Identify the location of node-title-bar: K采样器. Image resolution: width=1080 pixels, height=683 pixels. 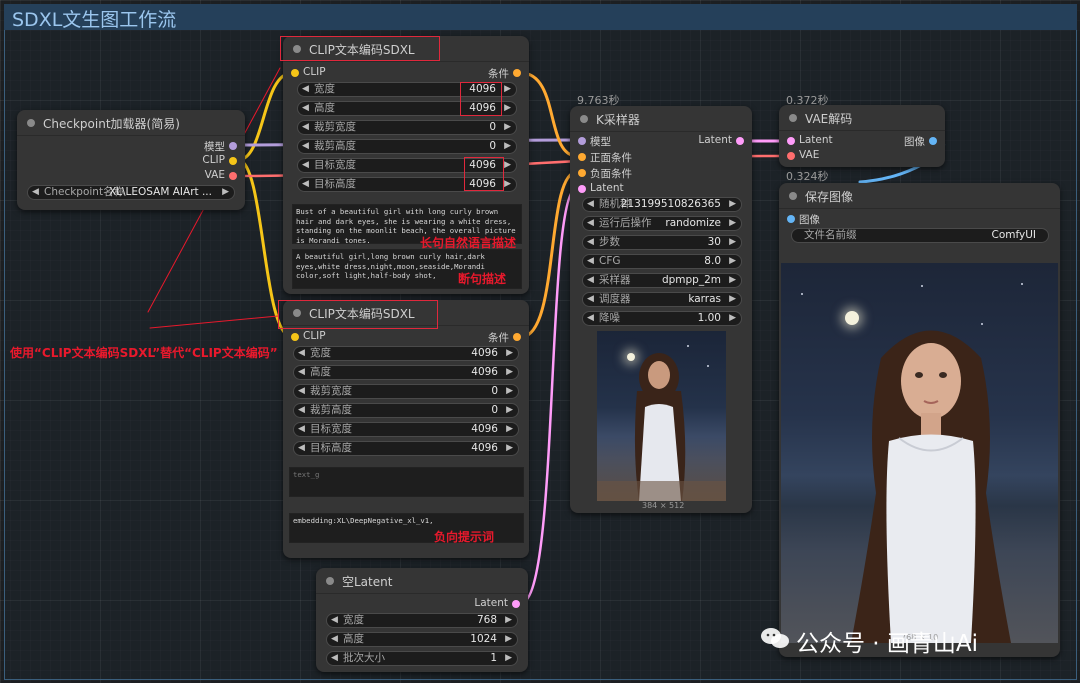
(661, 119).